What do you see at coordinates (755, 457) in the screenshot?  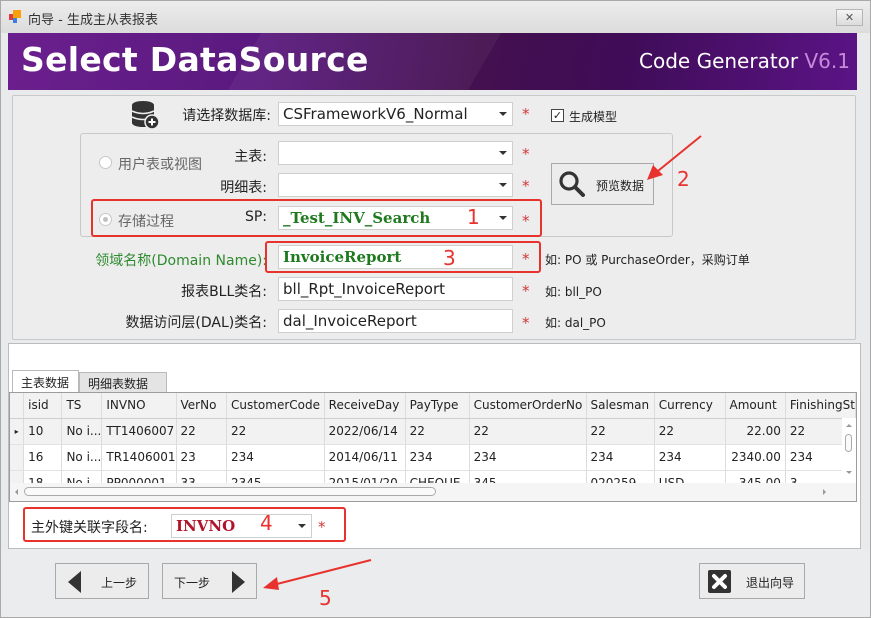 I see `table-cell: 2340.00` at bounding box center [755, 457].